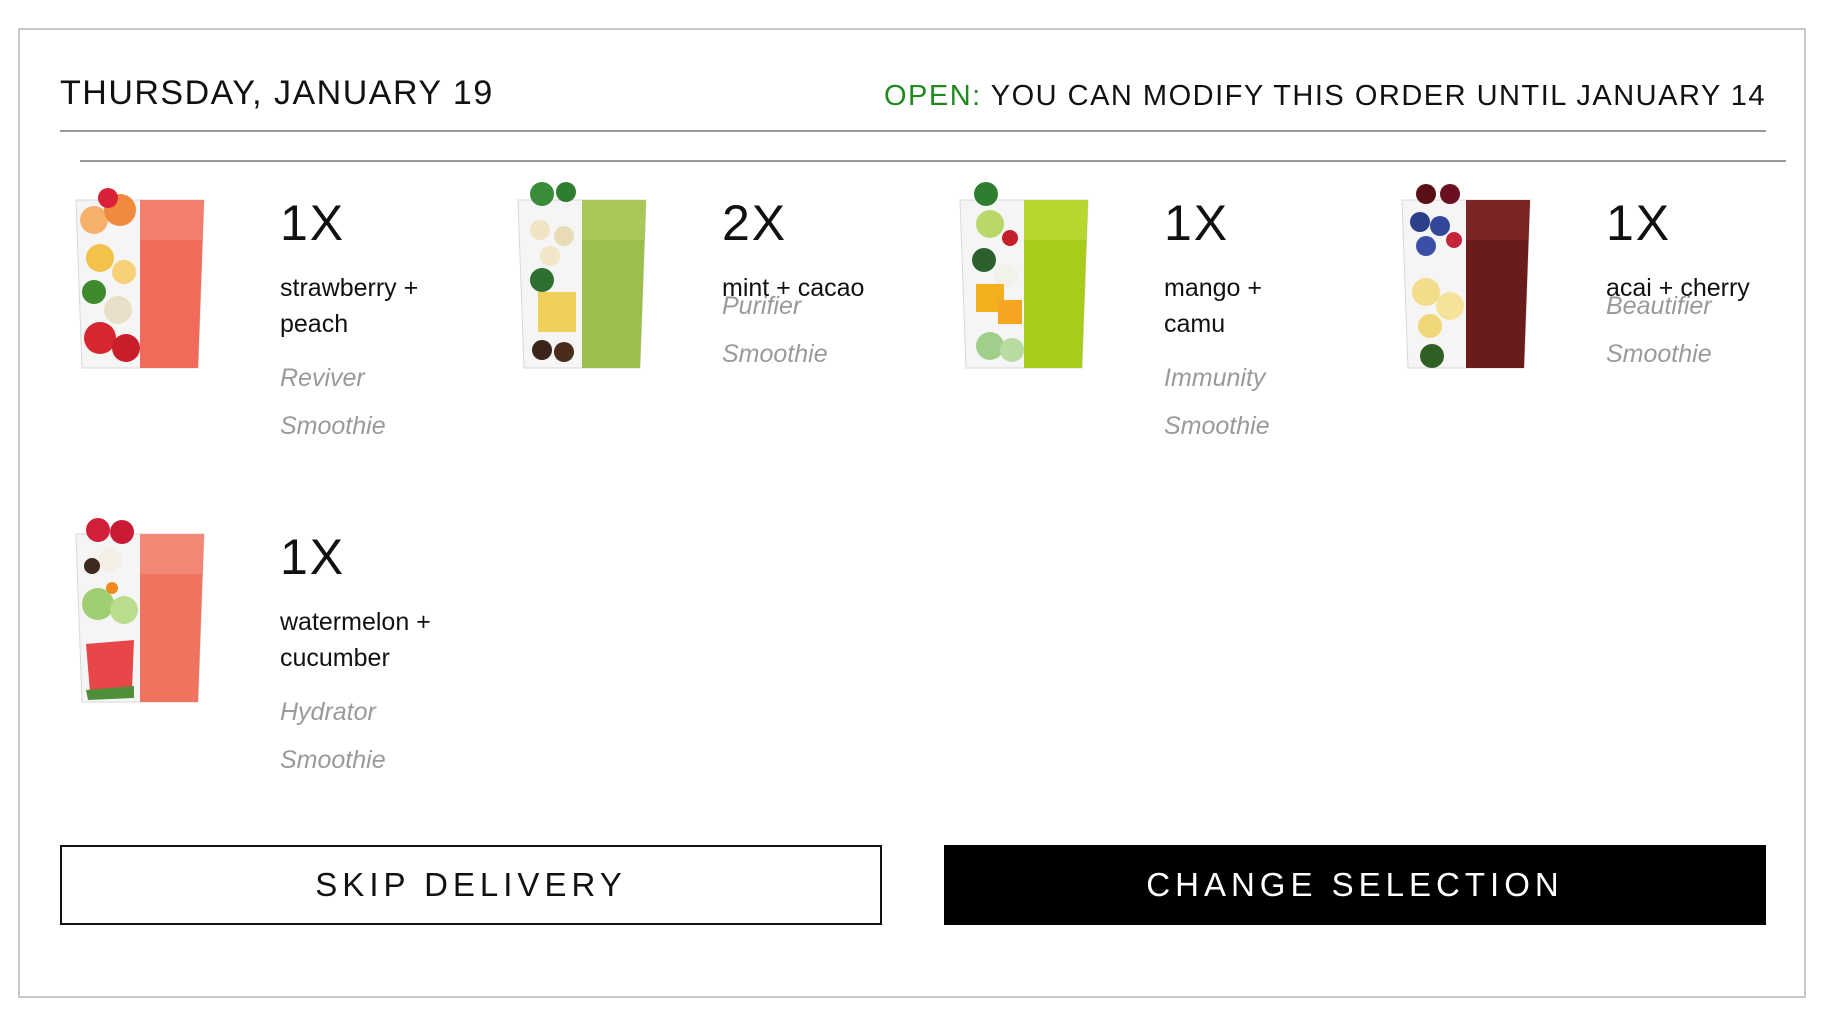 The image size is (1822, 1018). What do you see at coordinates (1659, 306) in the screenshot?
I see `smoothie-category: Beautifier` at bounding box center [1659, 306].